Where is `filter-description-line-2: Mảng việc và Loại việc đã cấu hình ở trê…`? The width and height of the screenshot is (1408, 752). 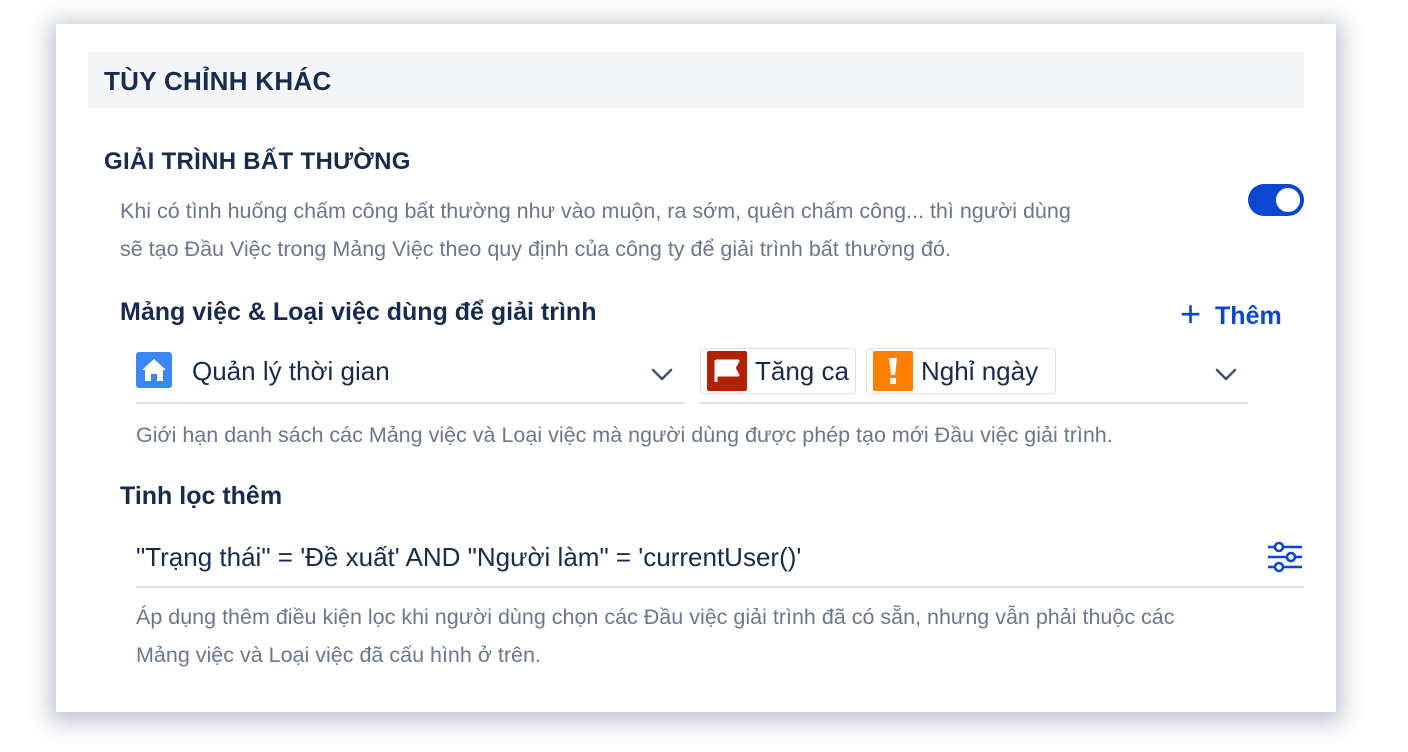
filter-description-line-2: Mảng việc và Loại việc đã cấu hình ở trê… is located at coordinates (338, 655).